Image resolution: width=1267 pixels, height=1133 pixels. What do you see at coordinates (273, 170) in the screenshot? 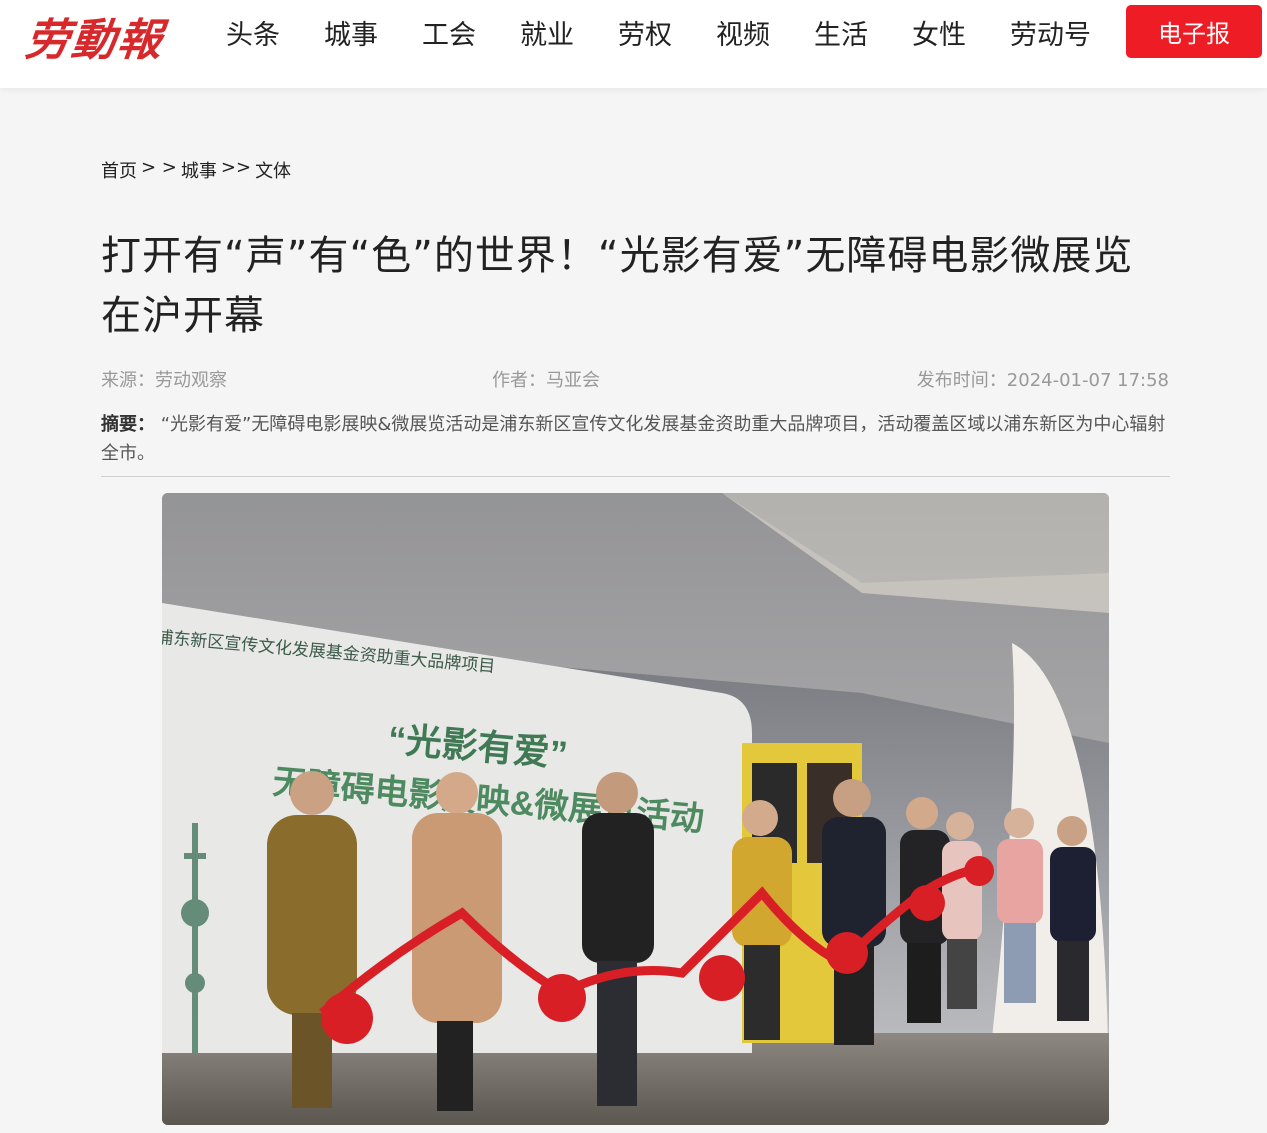
I see `breadcrumb-subsection-link: 文体` at bounding box center [273, 170].